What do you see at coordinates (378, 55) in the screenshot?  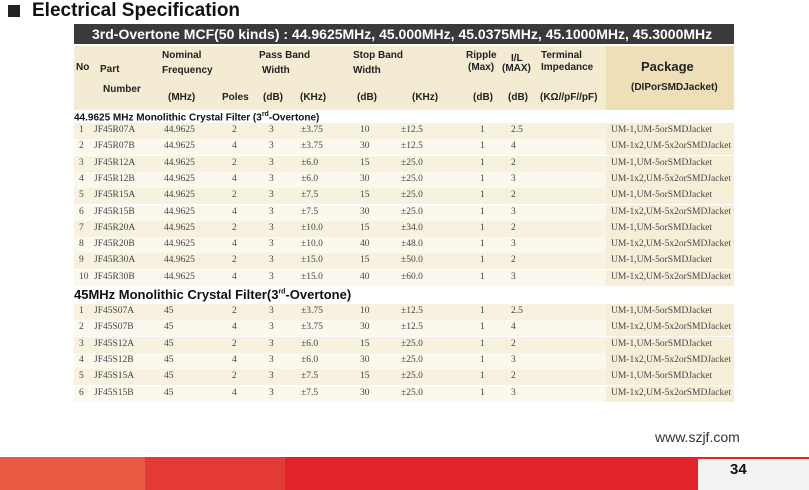 I see `header-stop-band: Stop Band` at bounding box center [378, 55].